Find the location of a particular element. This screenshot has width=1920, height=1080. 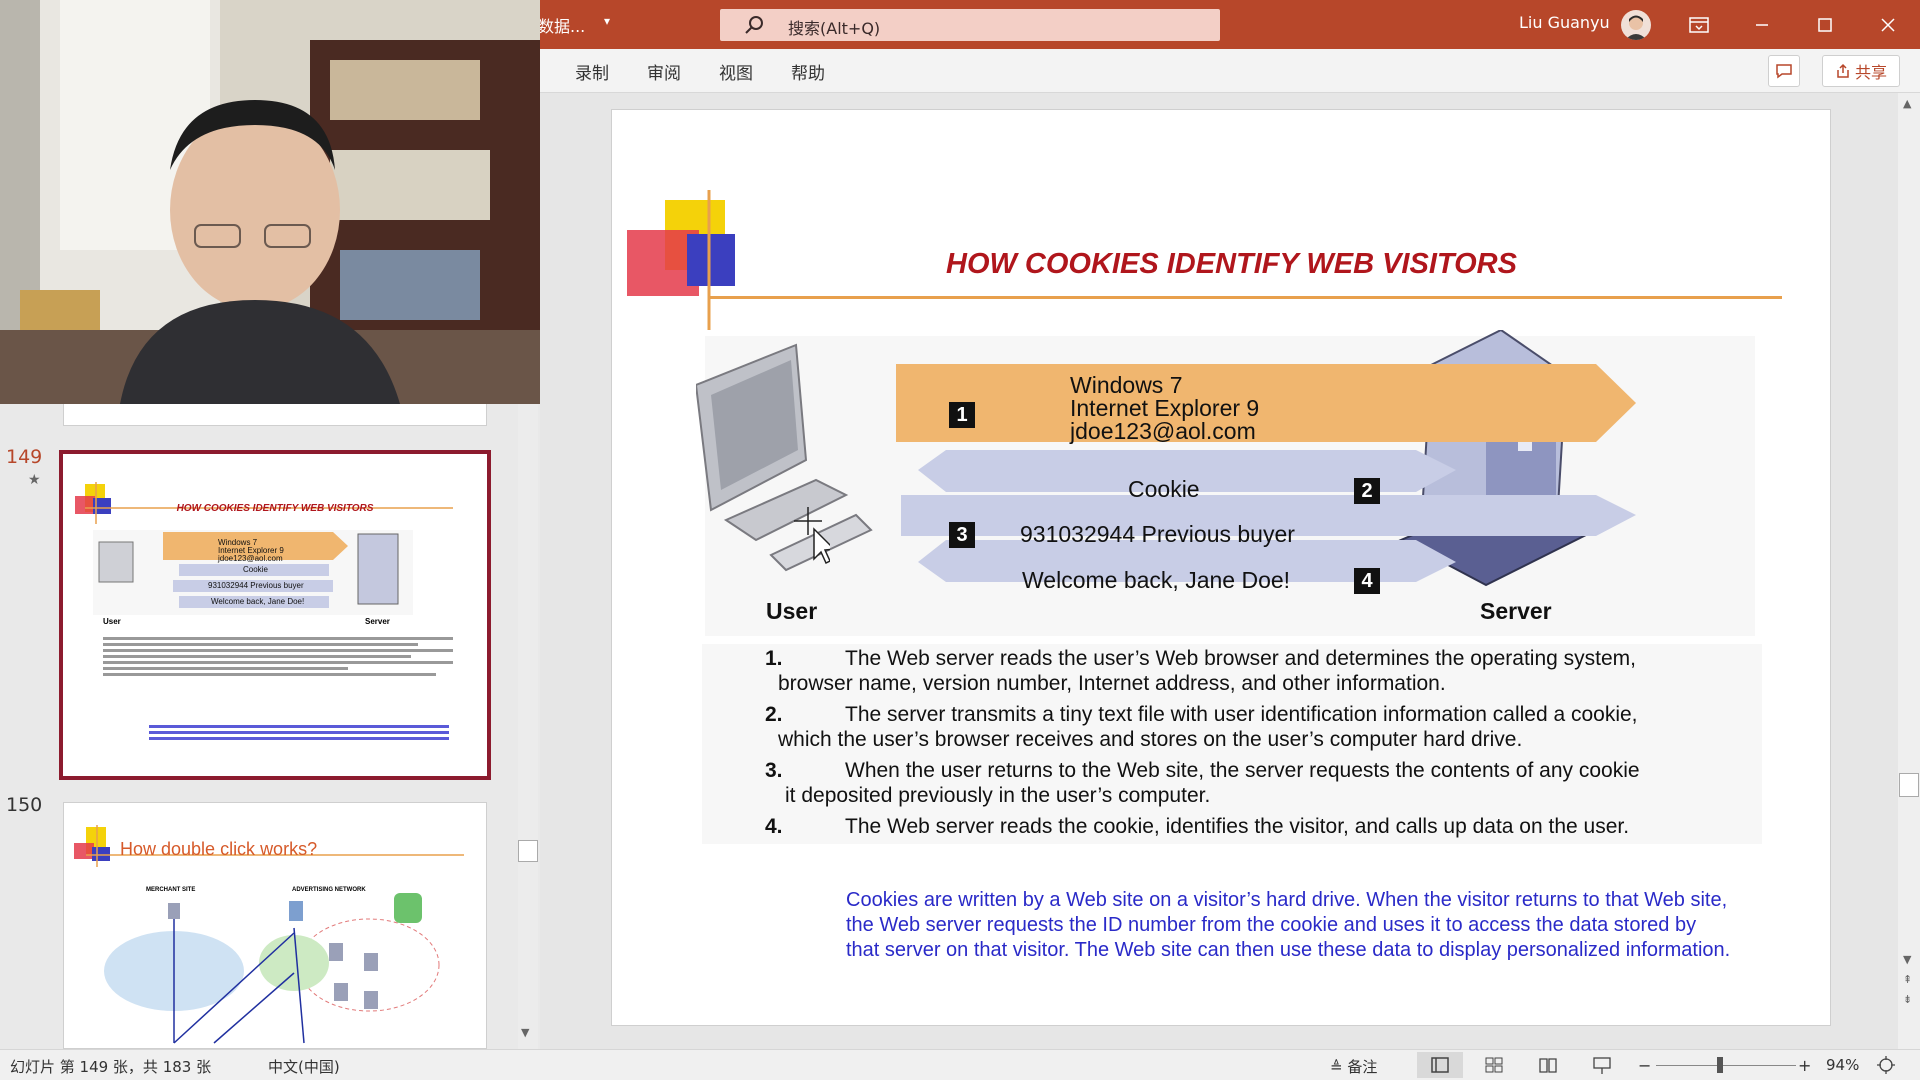

minimize-icon is located at coordinates (1762, 25).